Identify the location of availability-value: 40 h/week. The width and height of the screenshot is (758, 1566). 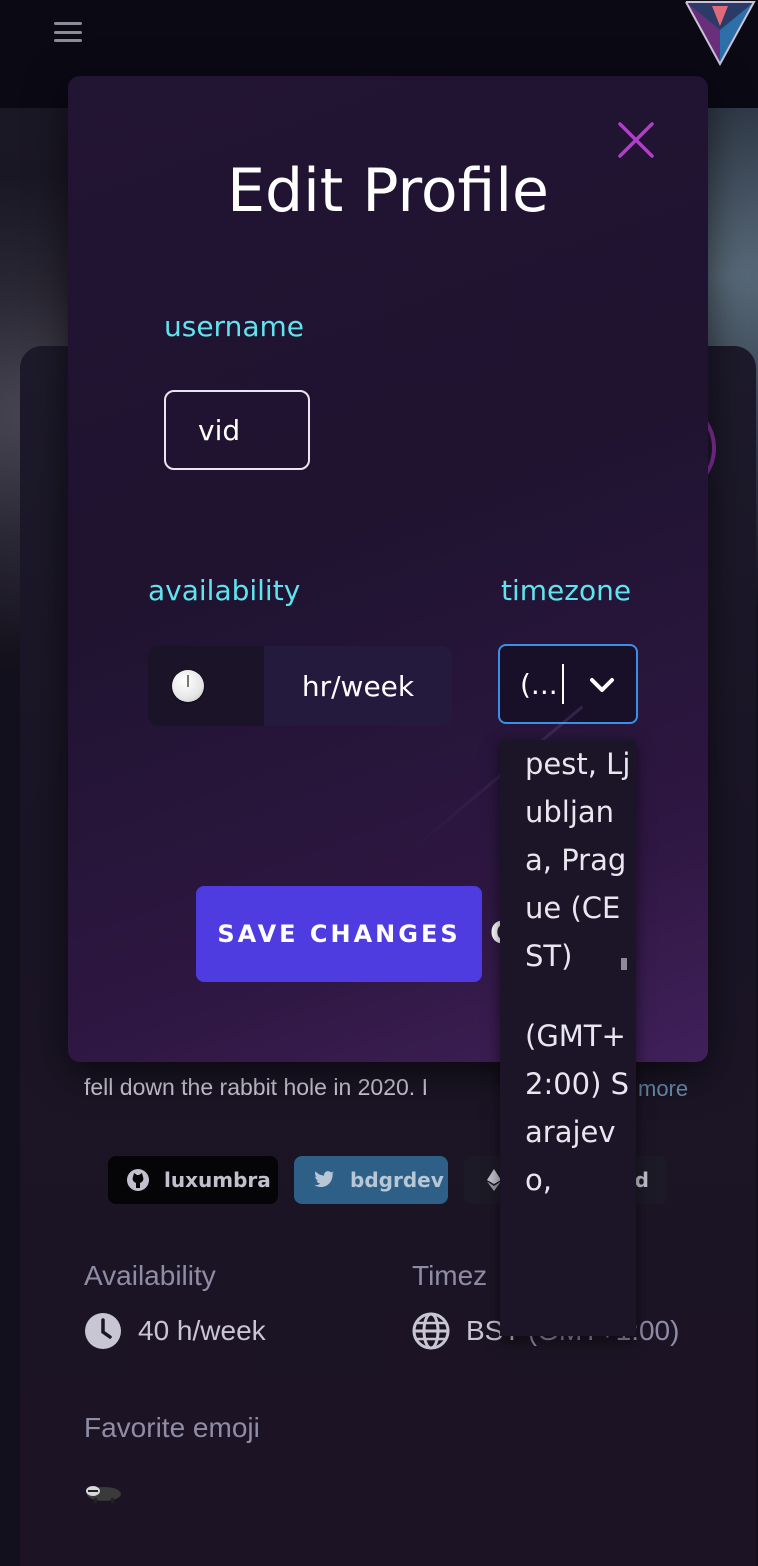
(175, 1331).